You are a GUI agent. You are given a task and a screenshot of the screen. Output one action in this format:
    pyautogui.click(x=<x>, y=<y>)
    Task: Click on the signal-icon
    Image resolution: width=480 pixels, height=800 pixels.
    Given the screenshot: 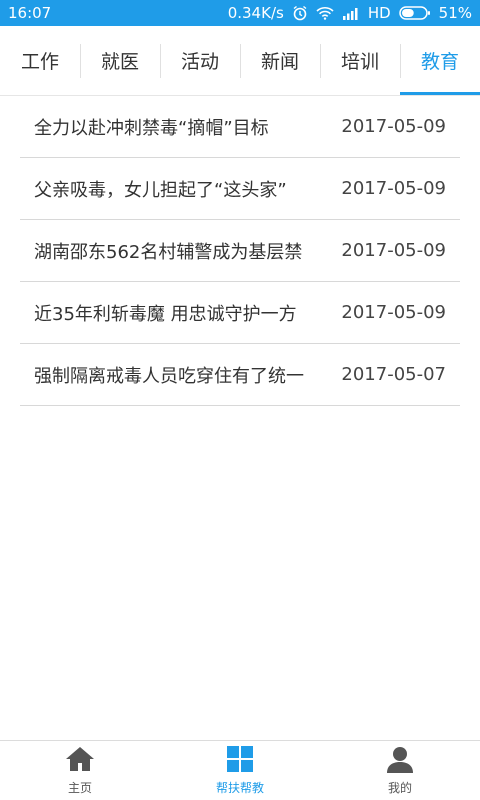 What is the action you would take?
    pyautogui.click(x=351, y=13)
    